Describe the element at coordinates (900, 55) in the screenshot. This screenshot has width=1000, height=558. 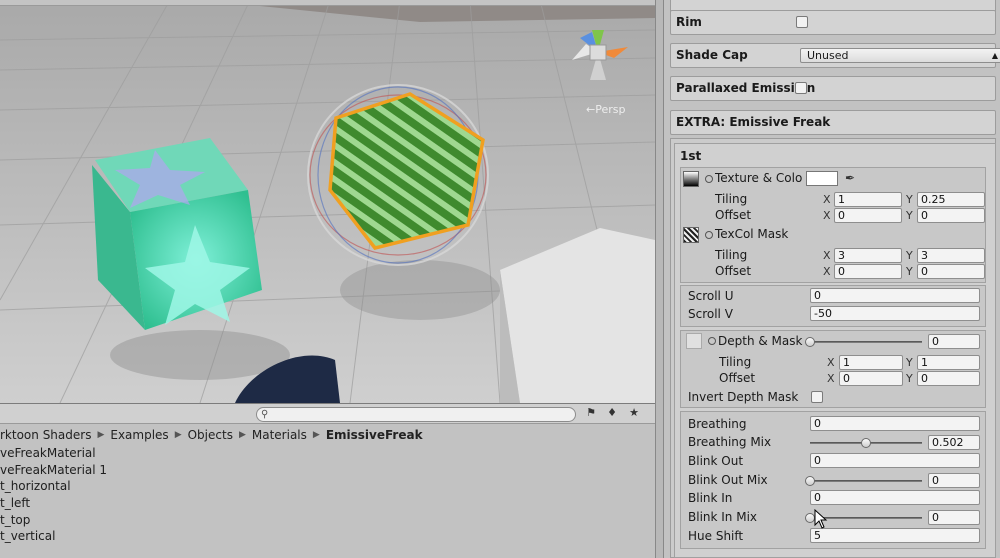
I see `shade-cap-dropdown: Unused ▲︎` at that location.